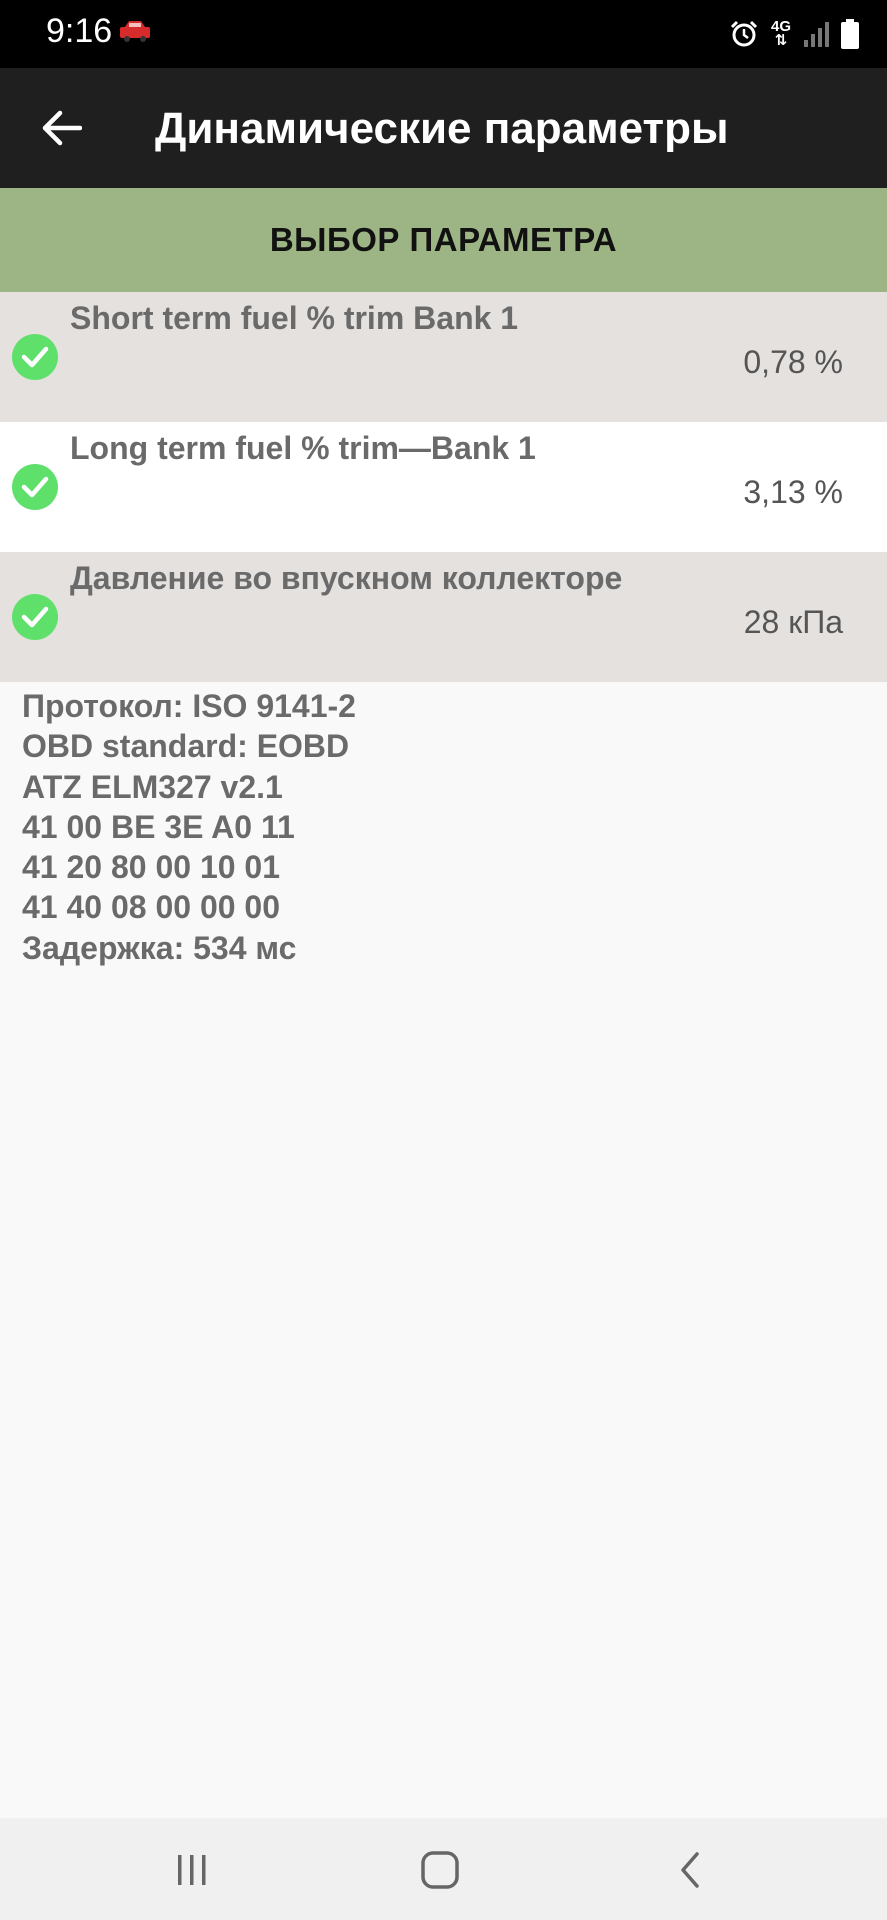 This screenshot has height=1920, width=887. I want to click on home-button, so click(440, 1870).